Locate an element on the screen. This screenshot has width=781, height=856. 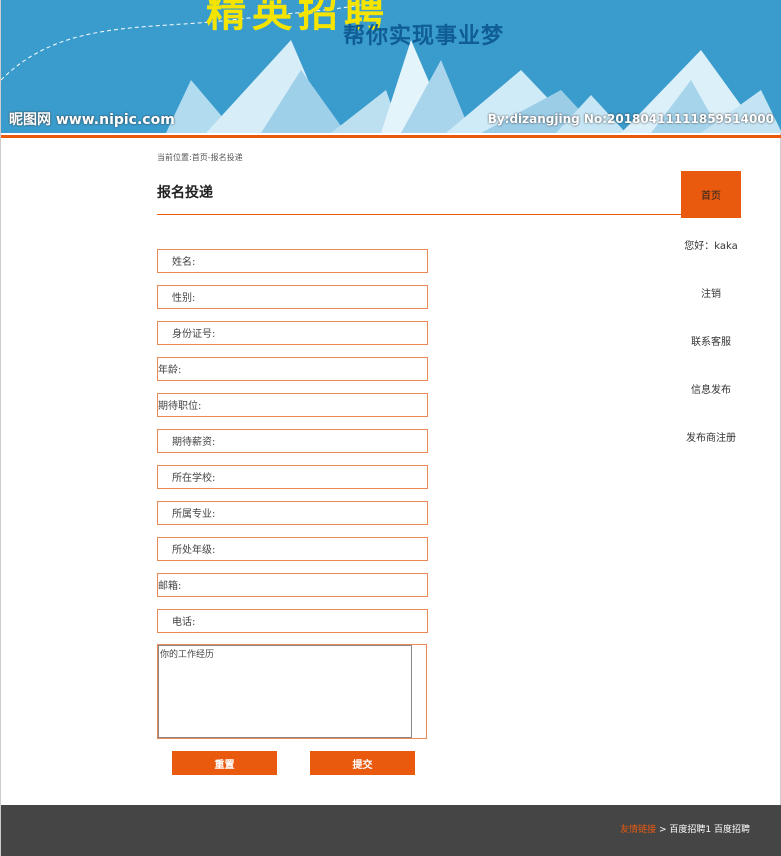
nav-logout-link: 注销 is located at coordinates (711, 292).